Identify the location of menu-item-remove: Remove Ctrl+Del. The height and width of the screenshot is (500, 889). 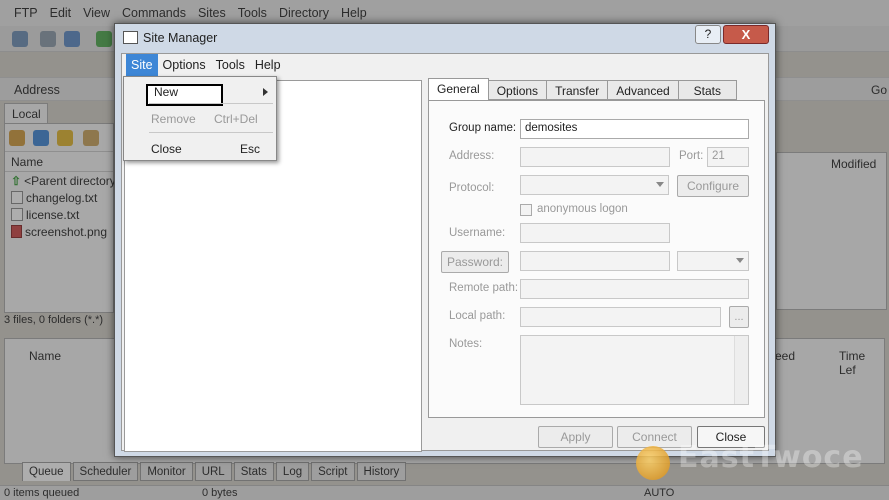
(200, 118).